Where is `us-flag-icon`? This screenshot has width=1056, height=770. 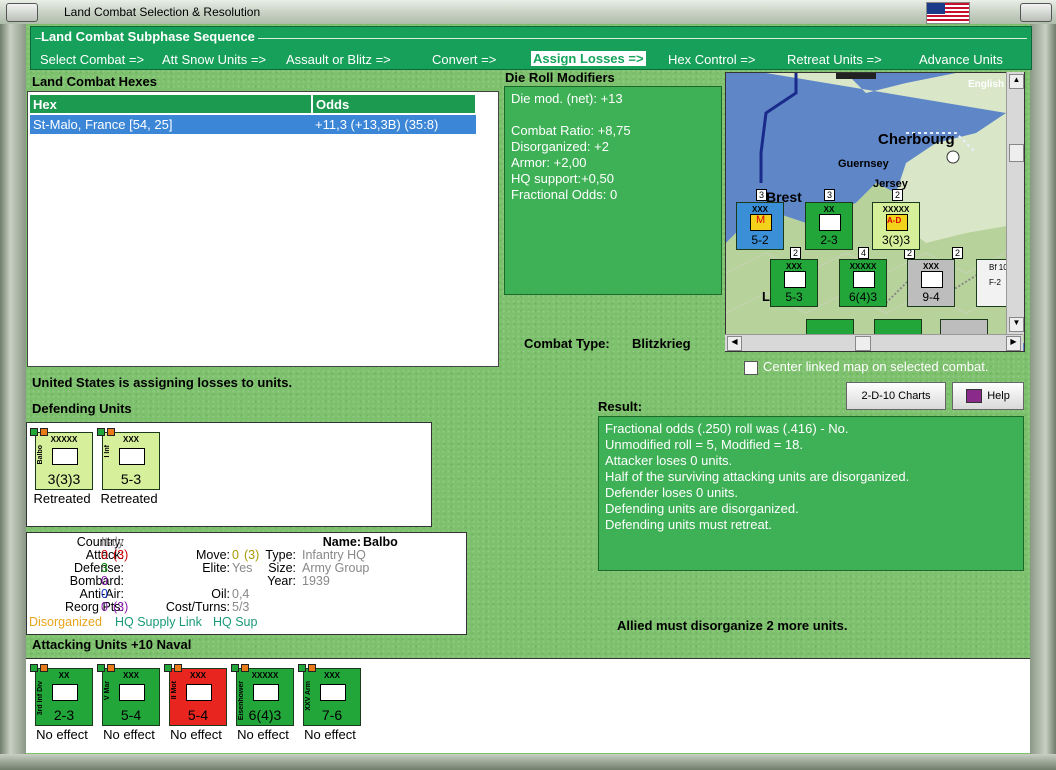
us-flag-icon is located at coordinates (948, 13).